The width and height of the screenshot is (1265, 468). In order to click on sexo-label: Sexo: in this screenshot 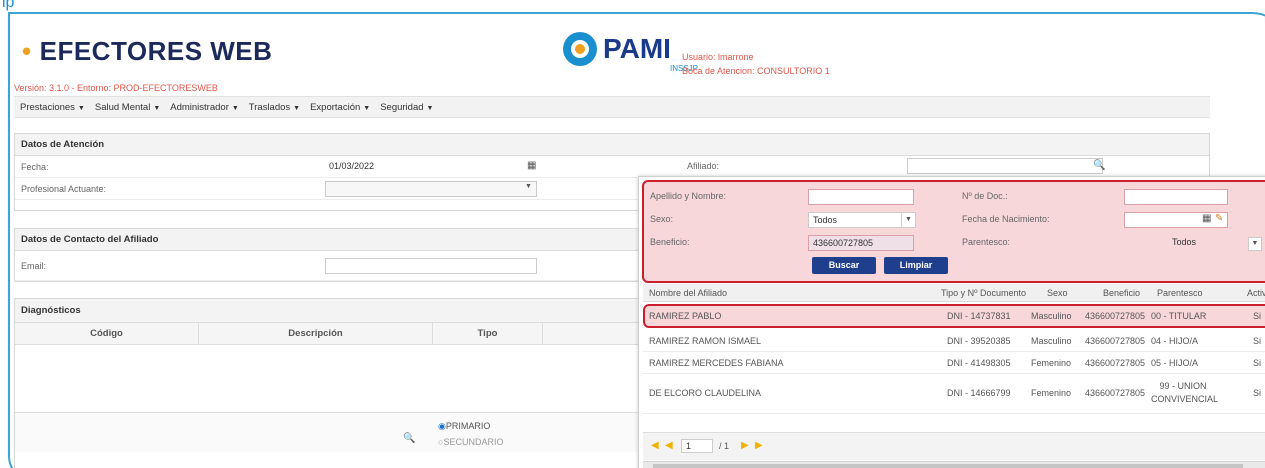, I will do `click(662, 219)`.